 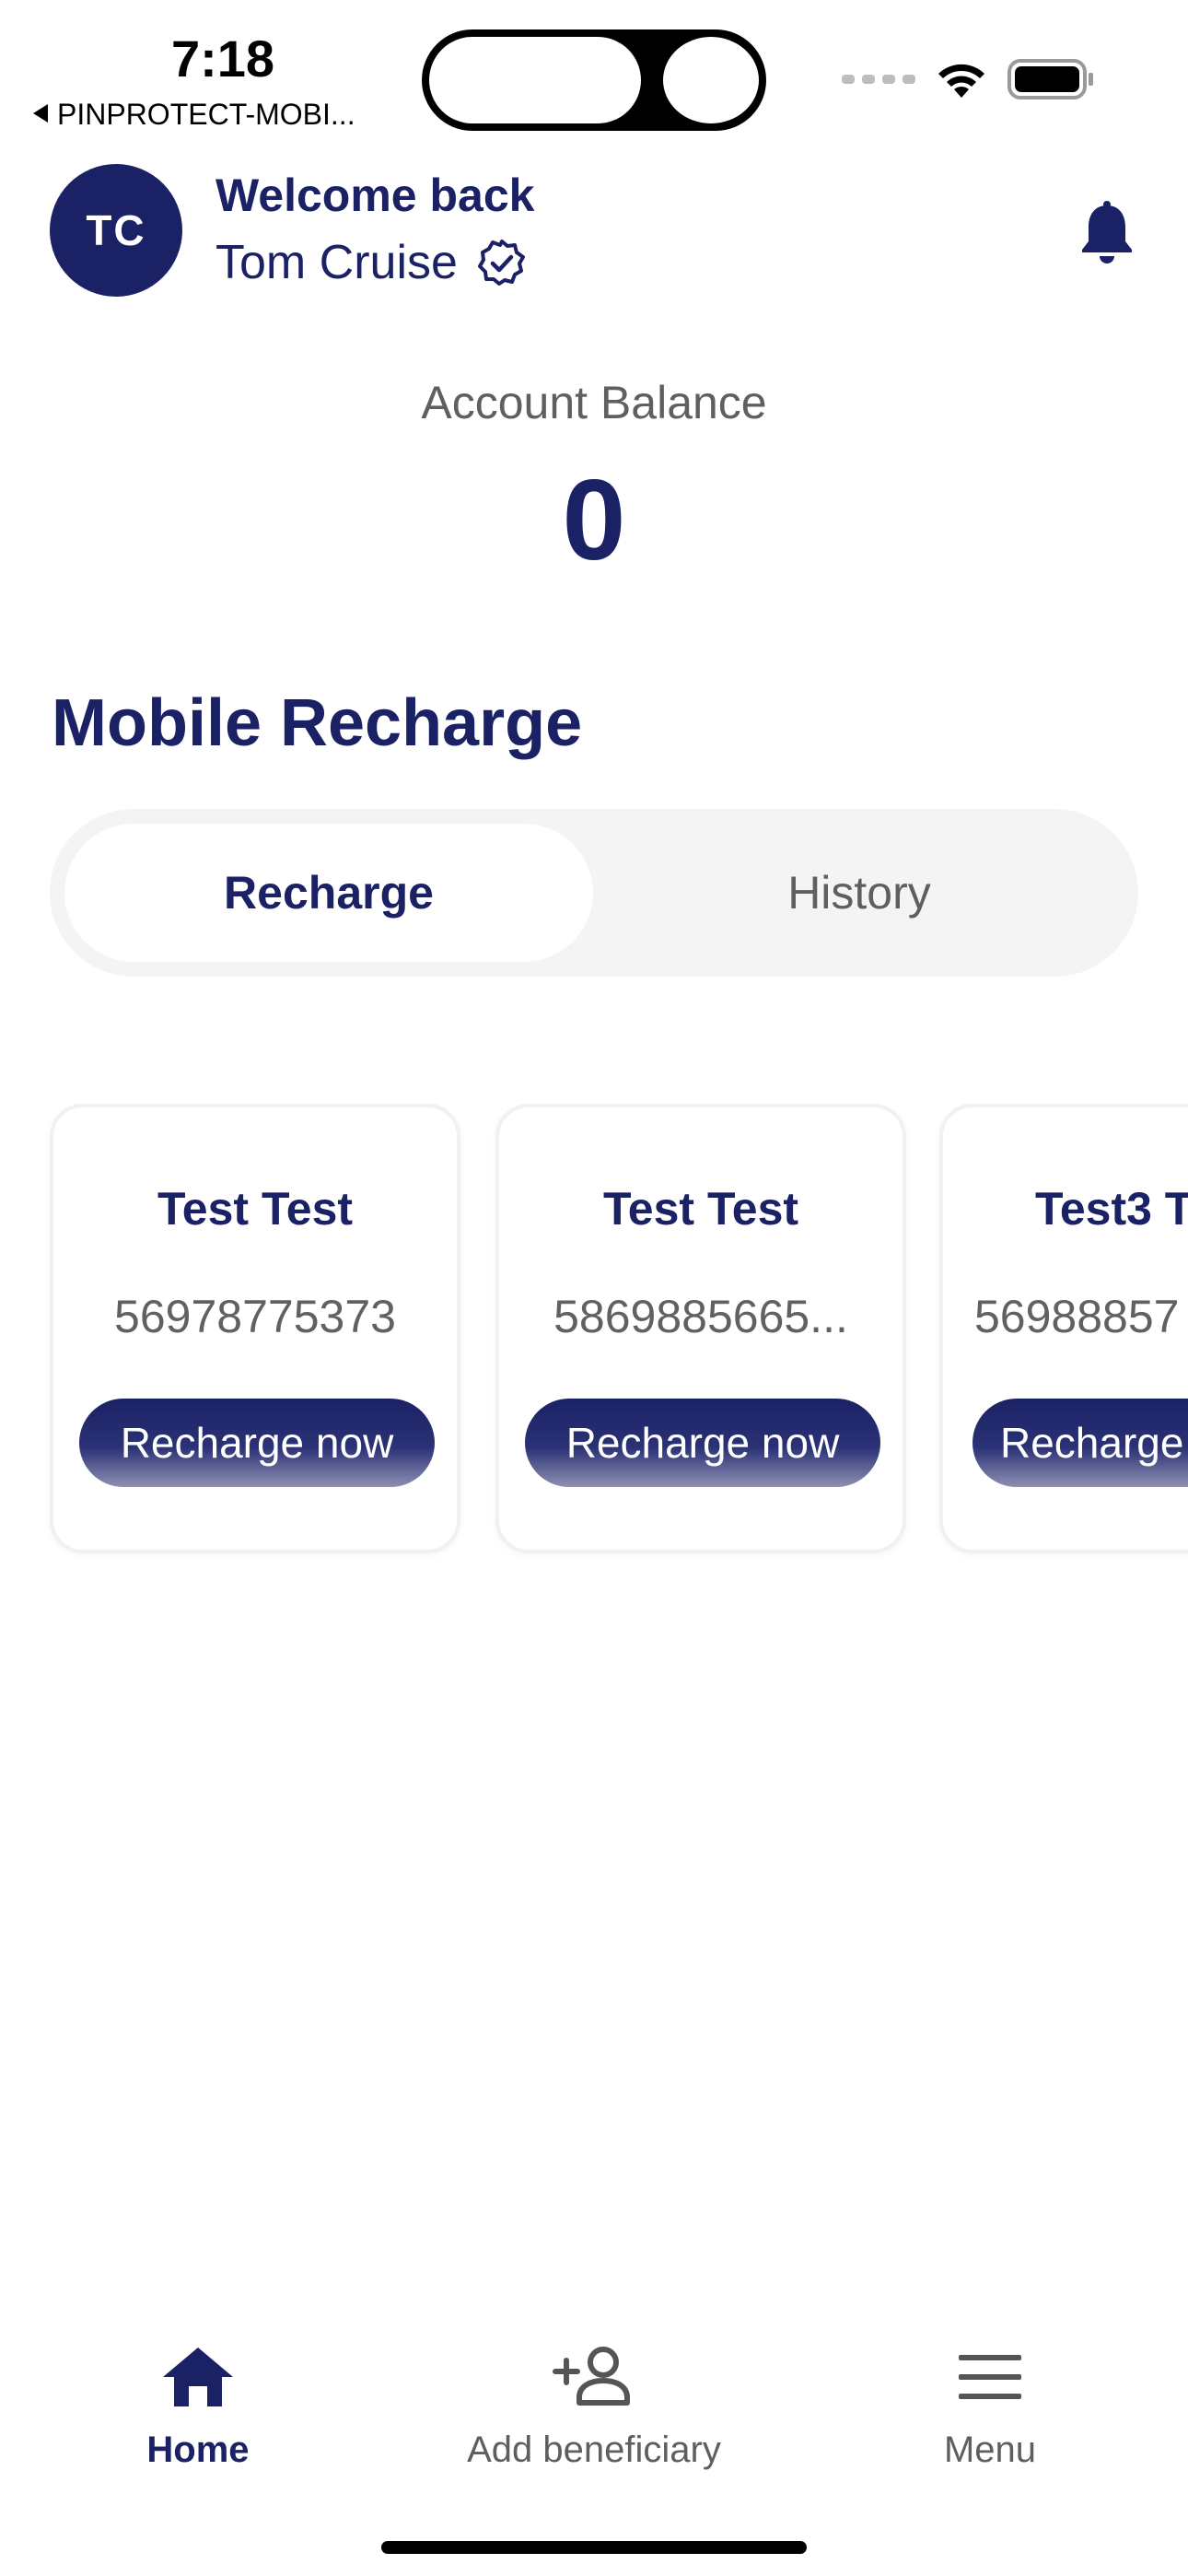 I want to click on home-indicator, so click(x=594, y=2547).